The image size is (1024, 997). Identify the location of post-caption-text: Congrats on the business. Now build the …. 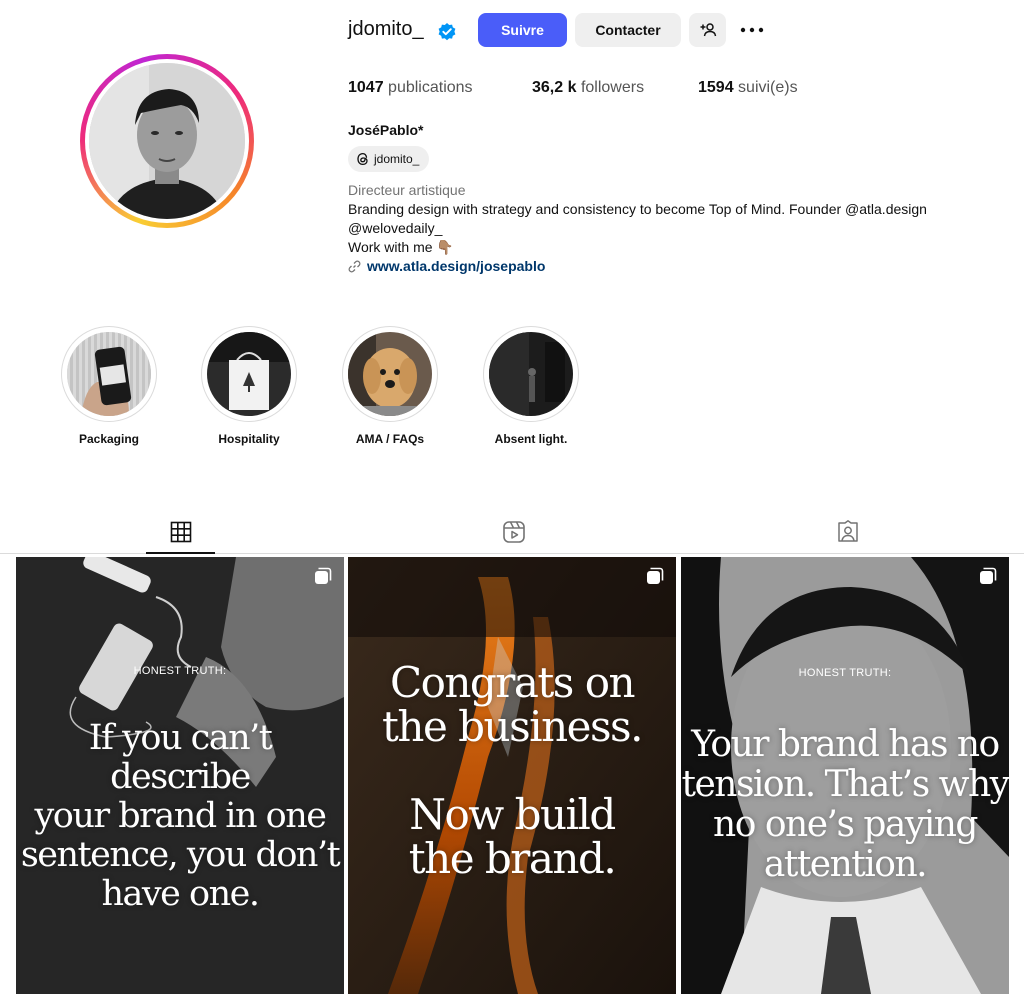
(512, 770).